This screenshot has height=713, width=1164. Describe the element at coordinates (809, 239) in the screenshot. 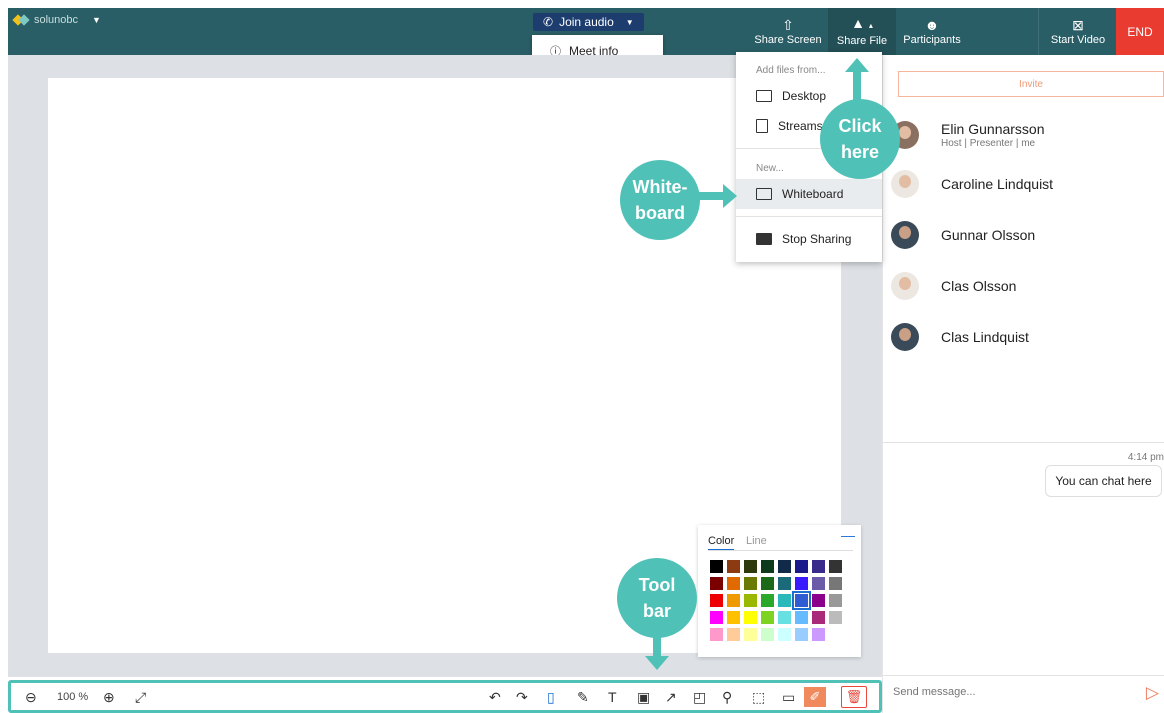

I see `stop-sharing-option: Stop Sharing` at that location.